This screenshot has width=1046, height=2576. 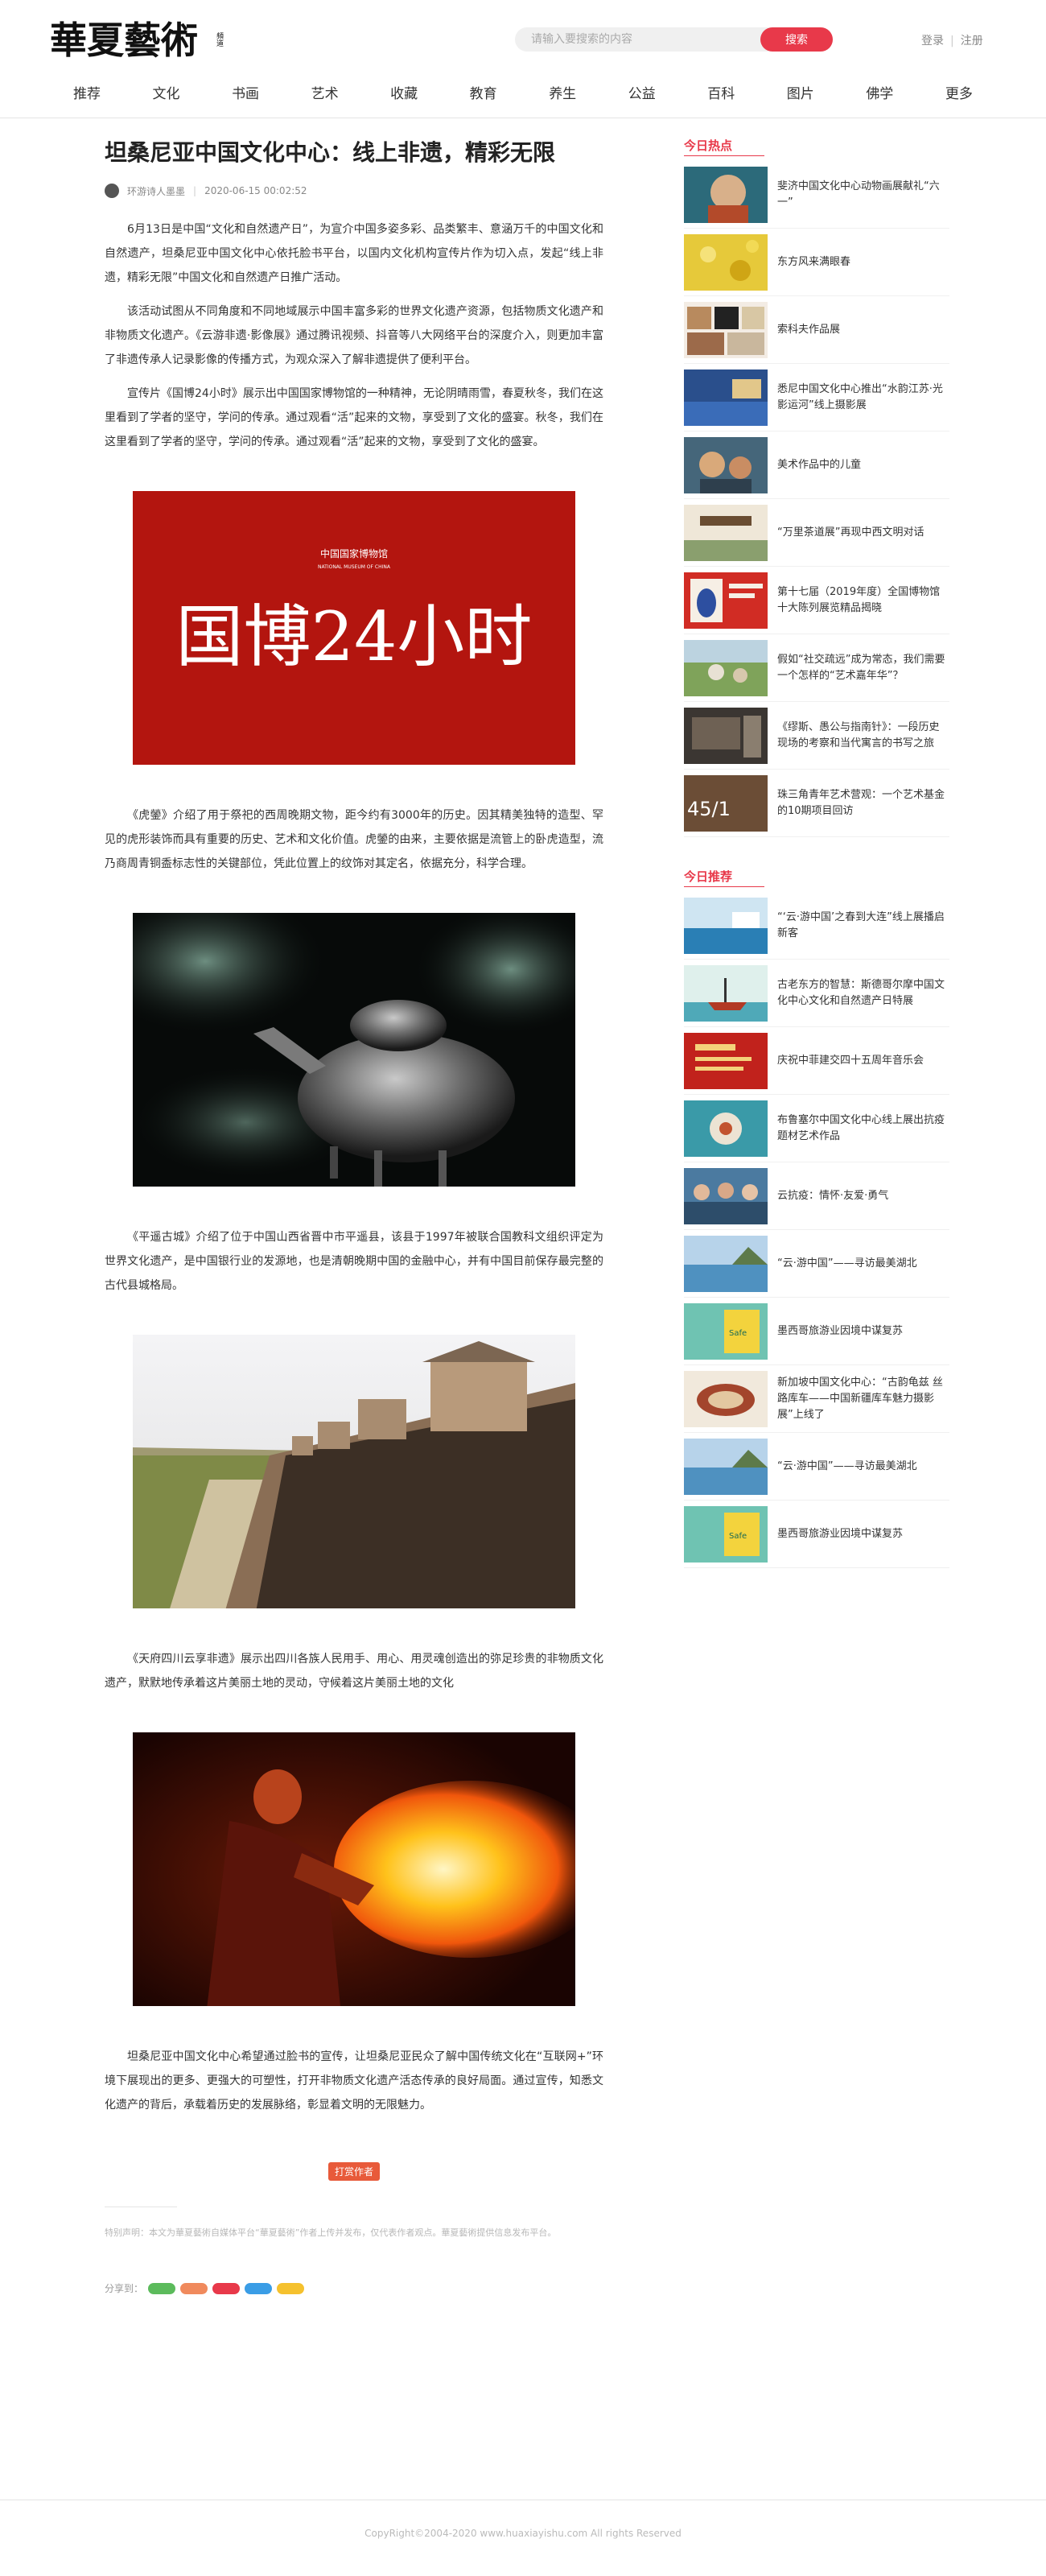 I want to click on sidebar-article-title: 庆祝中菲建交四十五周年音乐会, so click(x=850, y=1061).